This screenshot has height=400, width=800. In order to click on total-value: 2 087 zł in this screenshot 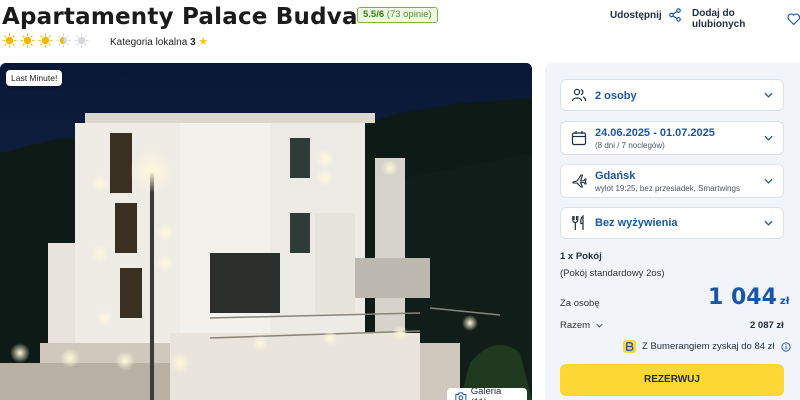, I will do `click(767, 325)`.